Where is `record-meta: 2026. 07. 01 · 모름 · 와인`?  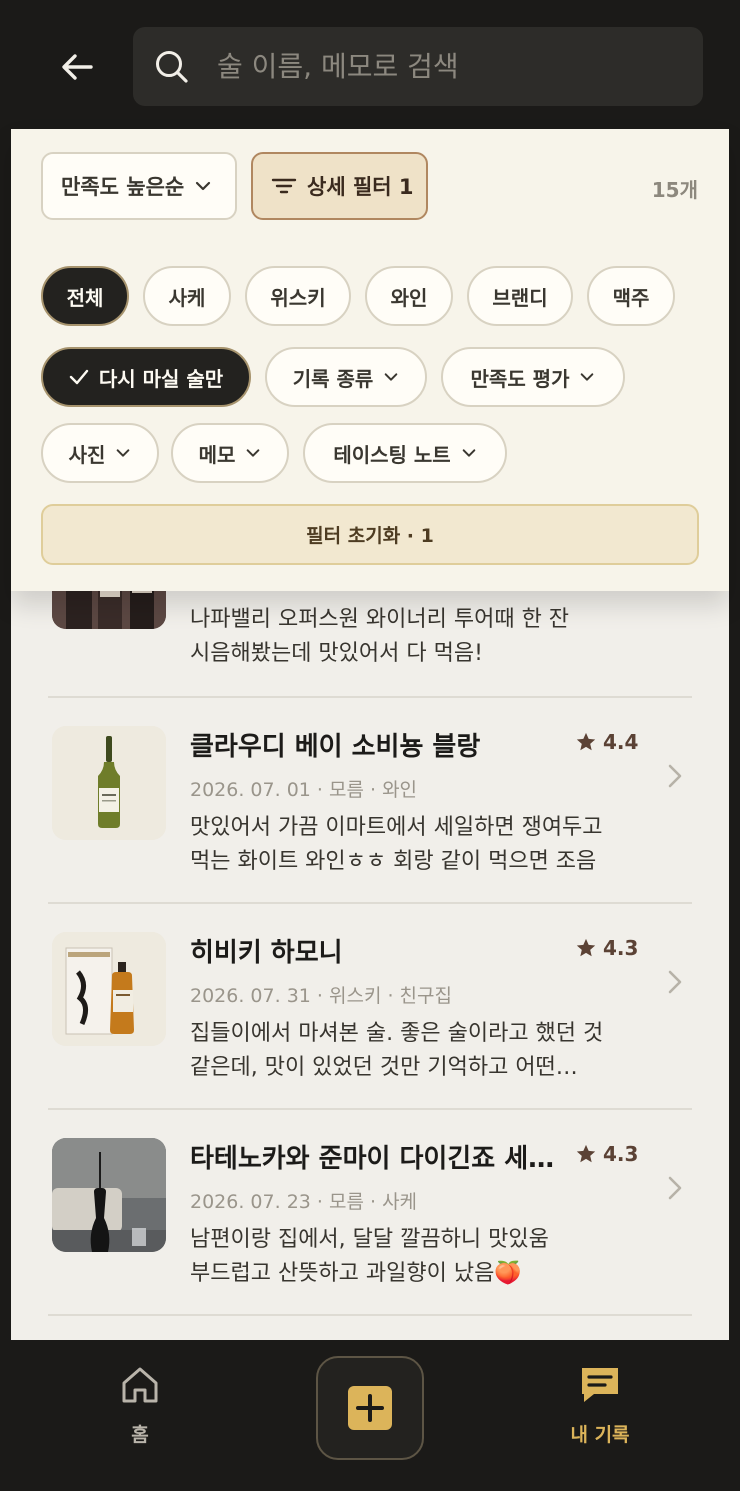 record-meta: 2026. 07. 01 · 모름 · 와인 is located at coordinates (304, 790).